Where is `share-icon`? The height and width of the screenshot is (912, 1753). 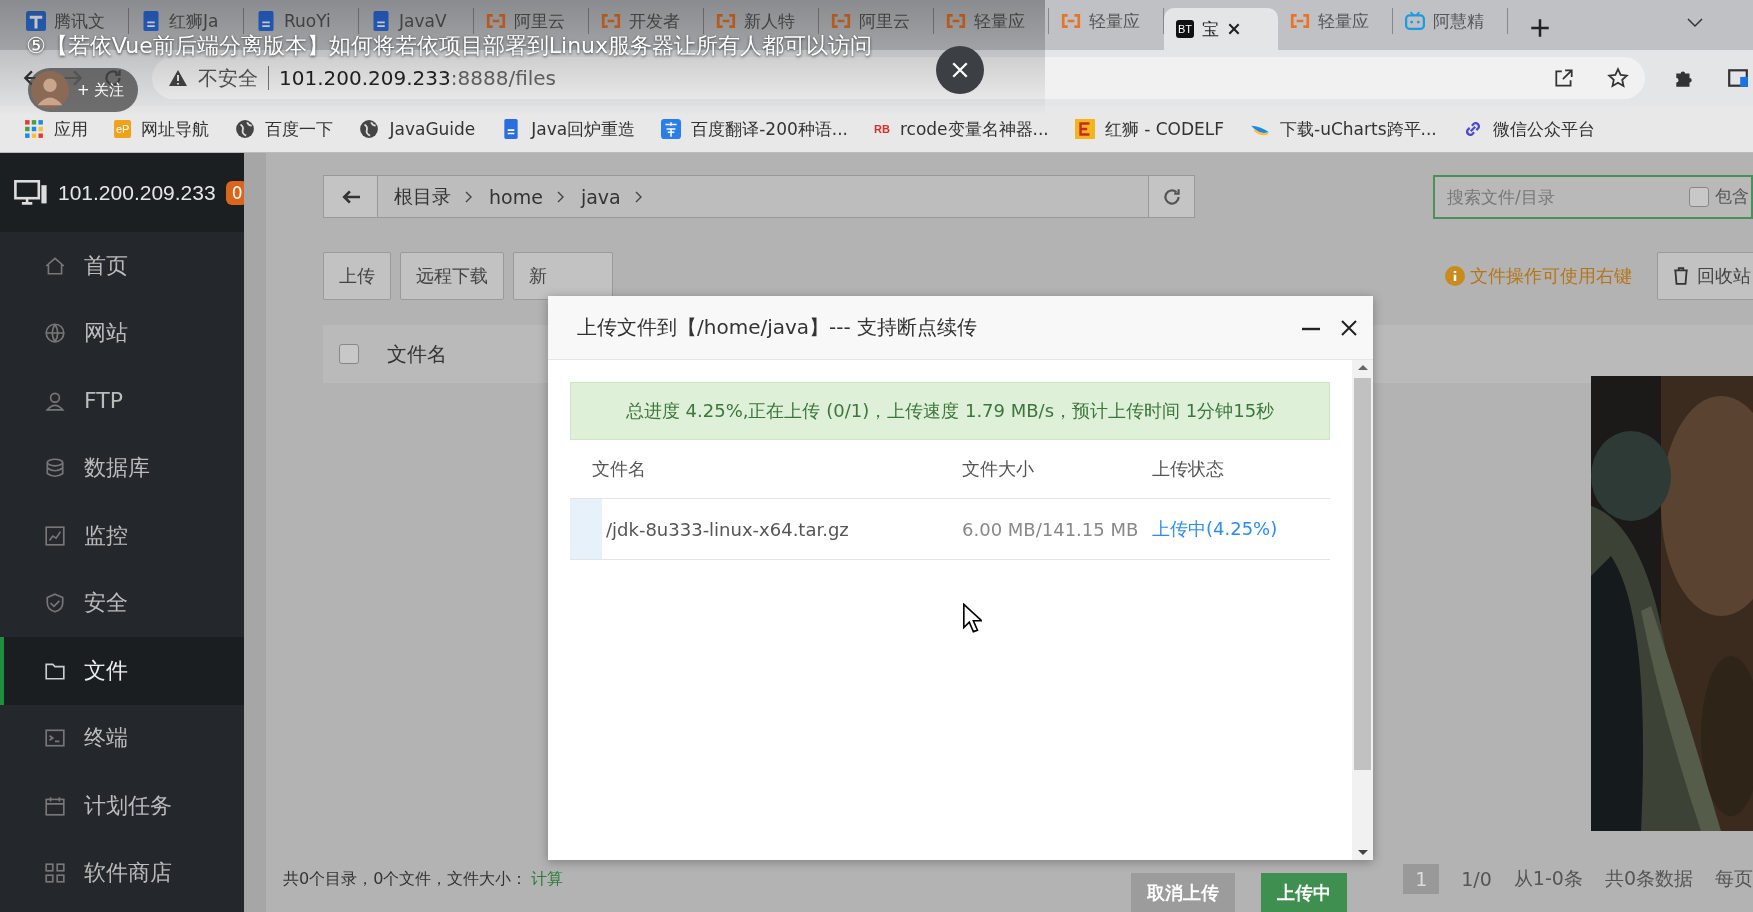
share-icon is located at coordinates (1564, 78).